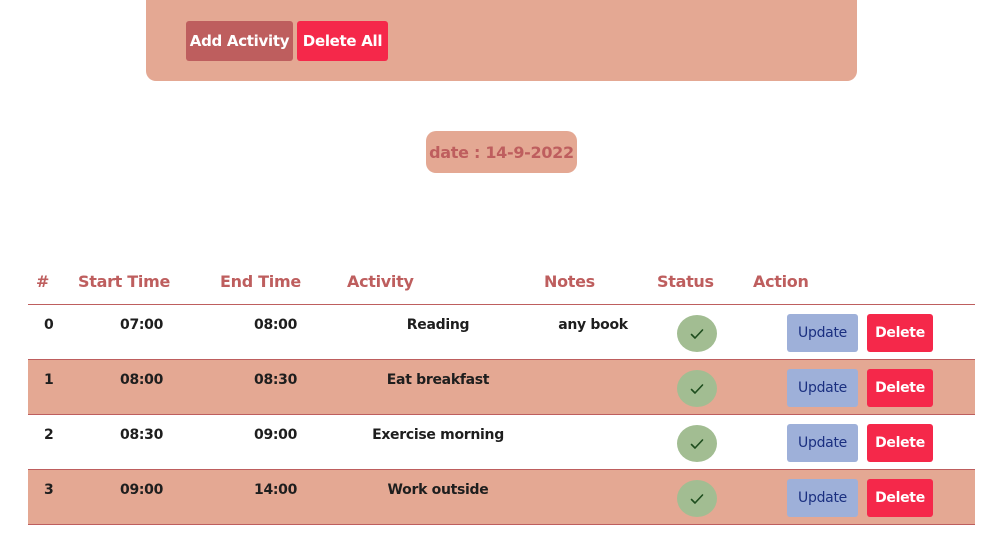 The height and width of the screenshot is (552, 1004). What do you see at coordinates (49, 325) in the screenshot?
I see `row-index: 0` at bounding box center [49, 325].